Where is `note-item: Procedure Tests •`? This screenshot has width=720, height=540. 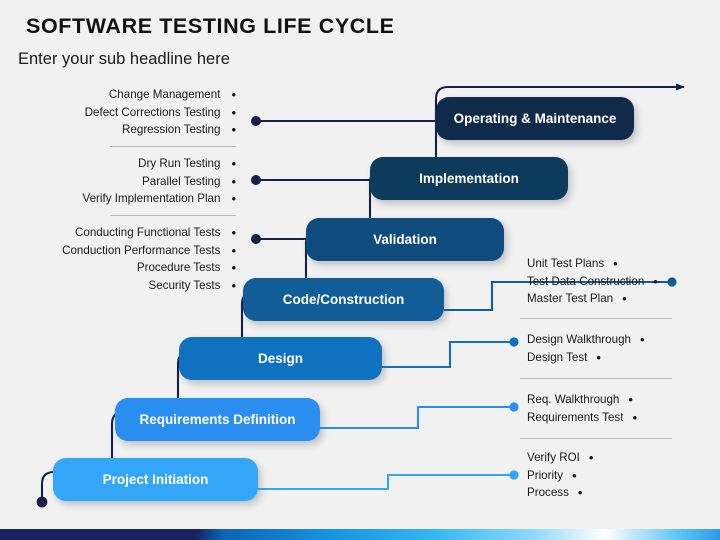
note-item: Procedure Tests • is located at coordinates (125, 268).